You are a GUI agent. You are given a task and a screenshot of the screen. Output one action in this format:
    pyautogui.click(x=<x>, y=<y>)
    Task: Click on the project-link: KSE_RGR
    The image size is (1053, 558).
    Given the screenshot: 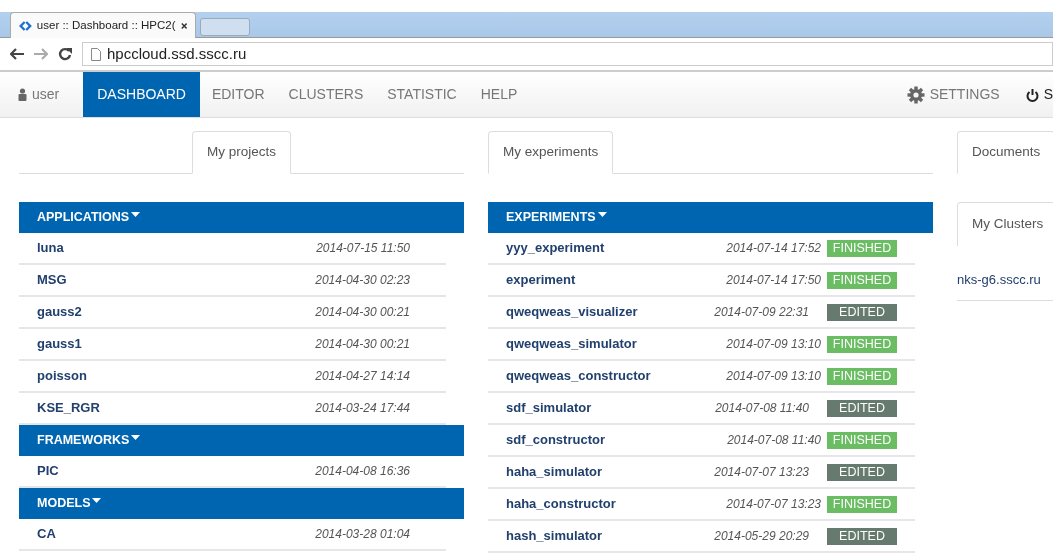 What is the action you would take?
    pyautogui.click(x=176, y=408)
    